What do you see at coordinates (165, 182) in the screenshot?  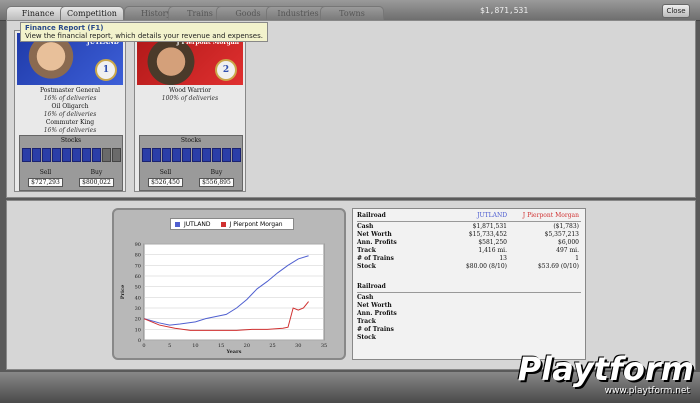 I see `sell-button: $526,450` at bounding box center [165, 182].